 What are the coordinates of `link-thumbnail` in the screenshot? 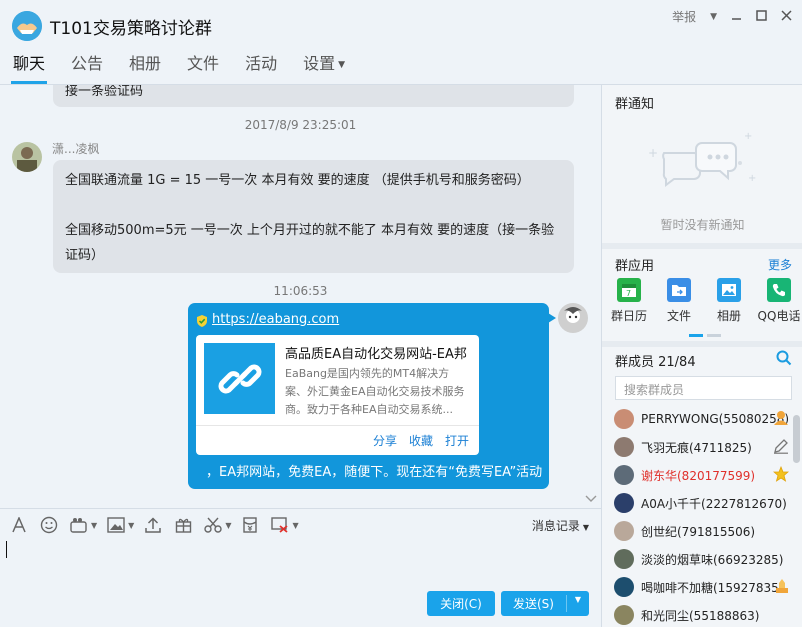 It's located at (239, 378).